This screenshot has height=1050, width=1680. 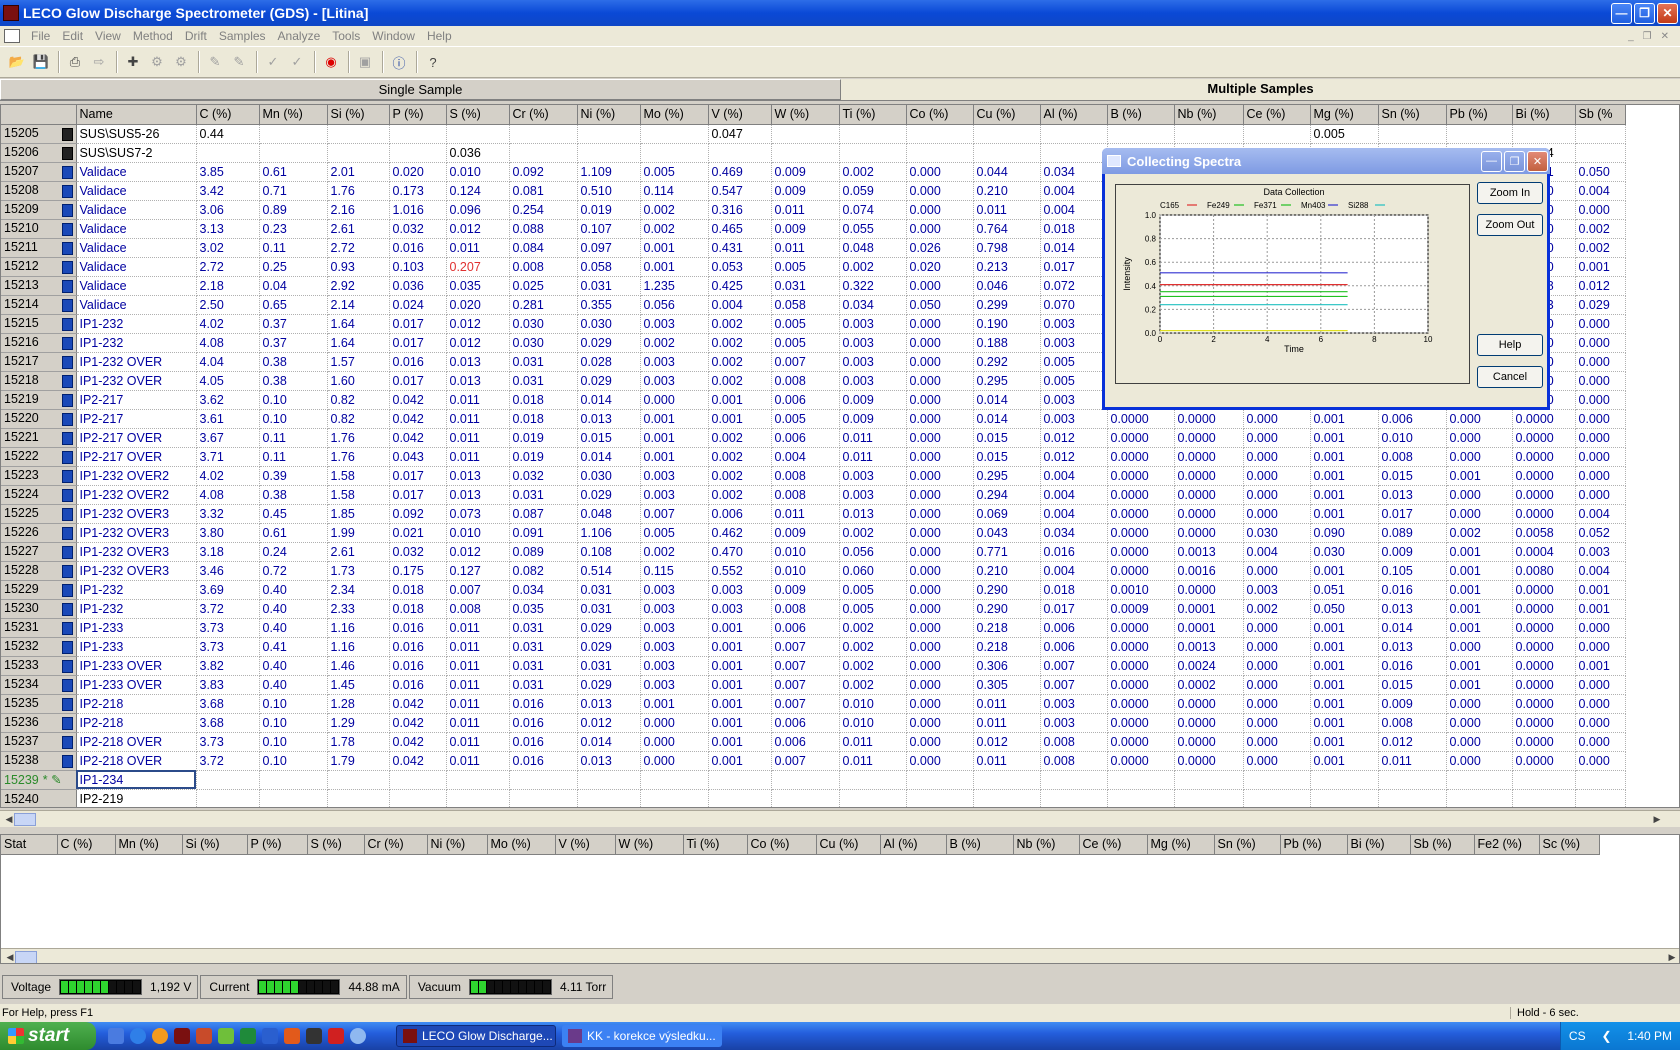 What do you see at coordinates (740, 514) in the screenshot?
I see `cell-value: 0.006` at bounding box center [740, 514].